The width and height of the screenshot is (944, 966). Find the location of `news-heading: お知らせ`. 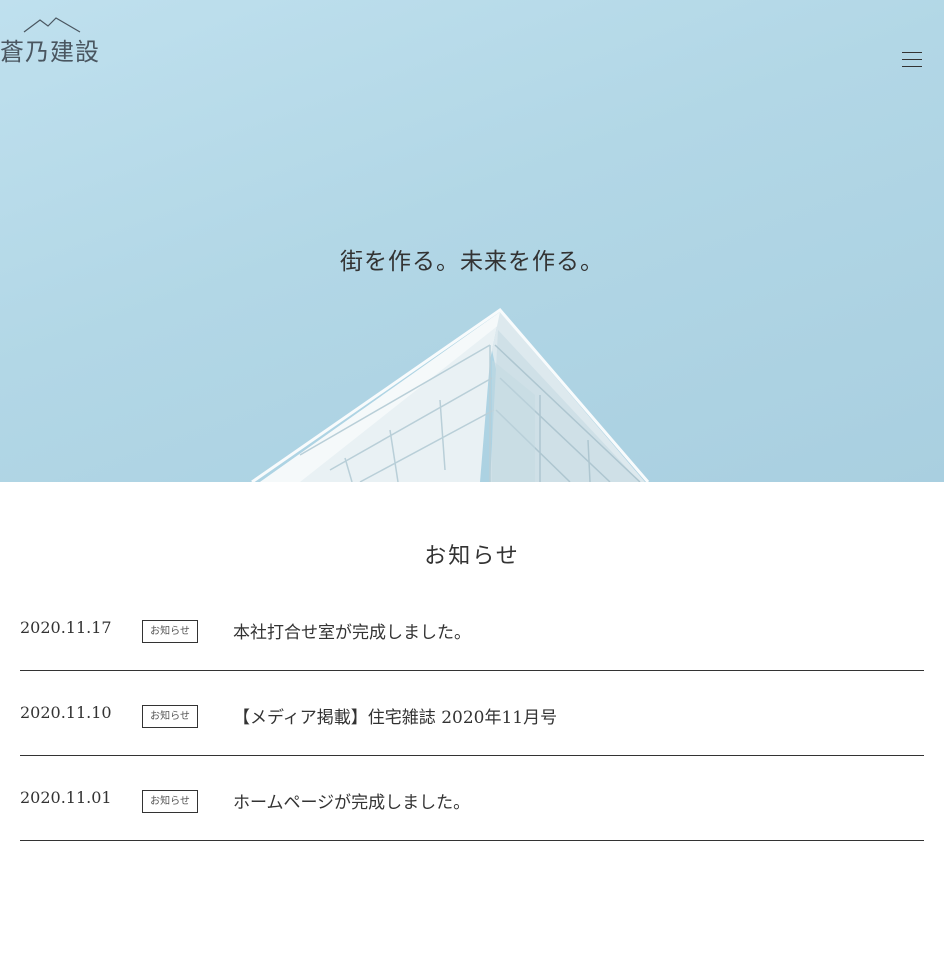

news-heading: お知らせ is located at coordinates (472, 556).